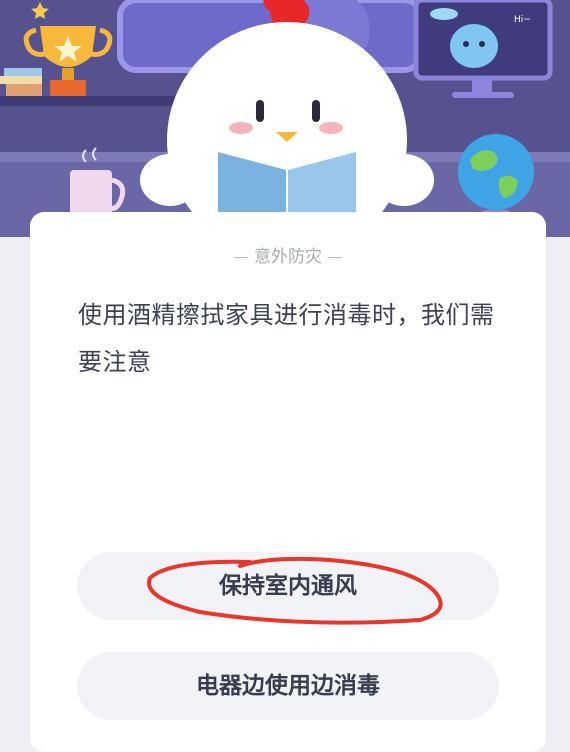 The image size is (570, 752). I want to click on answer-option-2-label: 电器边使用边消毒, so click(288, 686).